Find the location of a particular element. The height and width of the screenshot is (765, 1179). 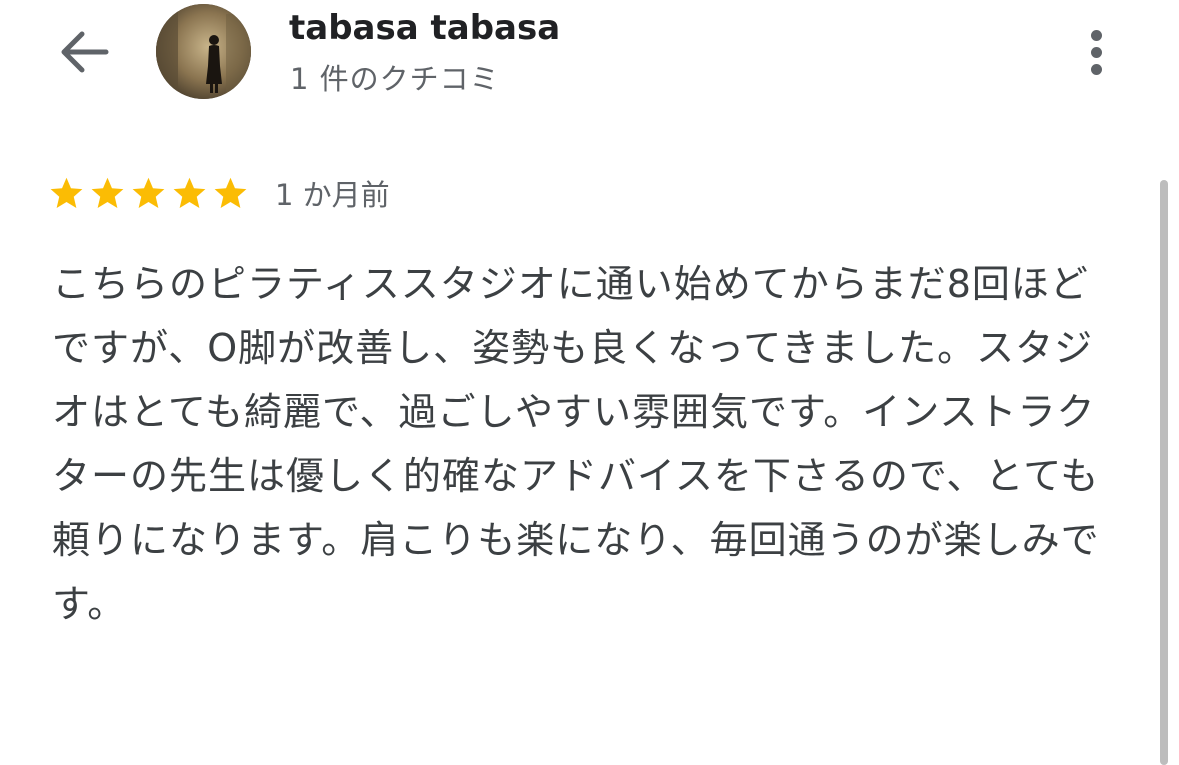

more-options-button is located at coordinates (1096, 52).